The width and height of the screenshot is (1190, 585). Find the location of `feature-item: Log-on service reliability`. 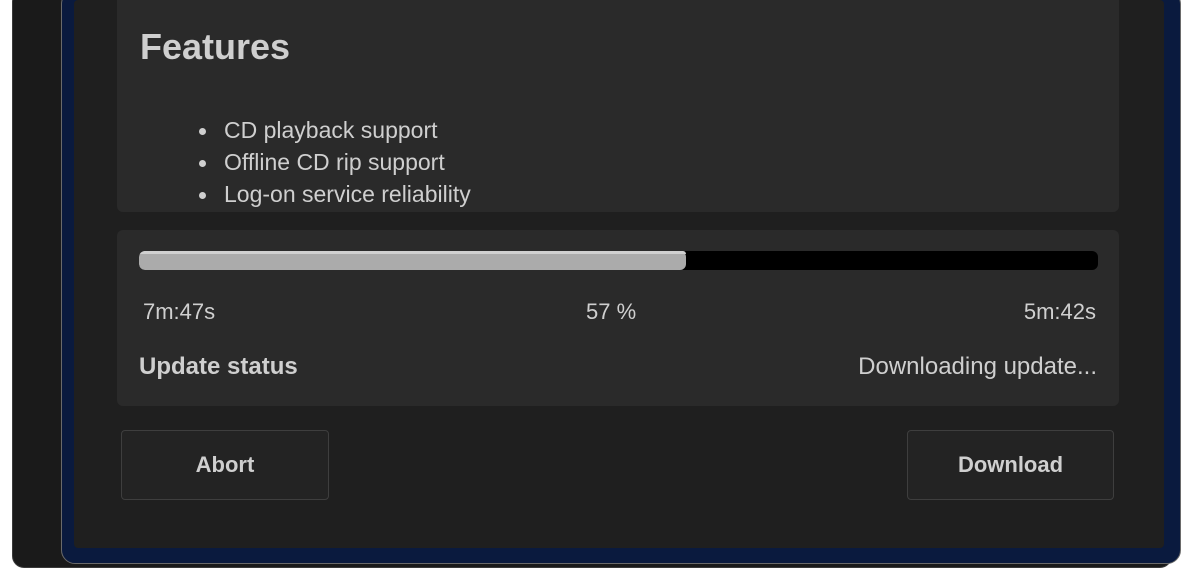

feature-item: Log-on service reliability is located at coordinates (330, 194).